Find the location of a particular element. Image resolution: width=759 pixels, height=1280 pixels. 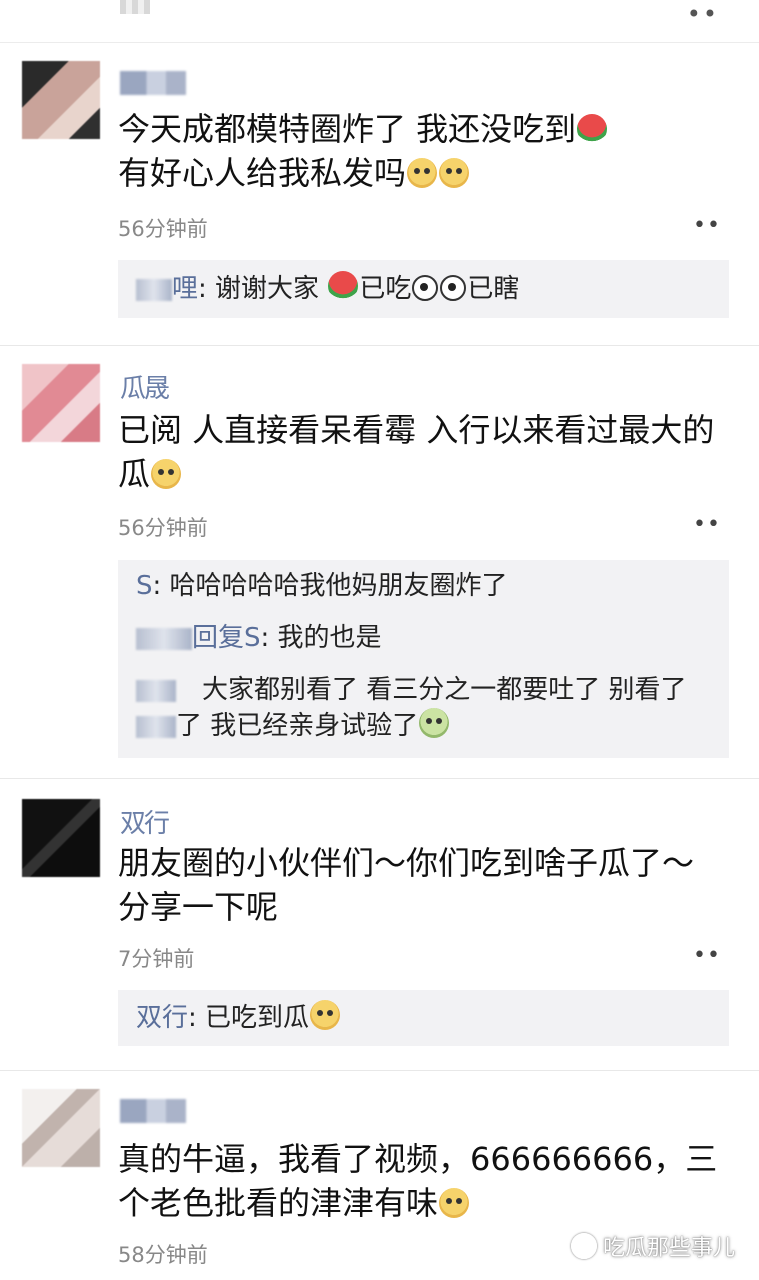

reply-text: : 我的也是 is located at coordinates (321, 638).